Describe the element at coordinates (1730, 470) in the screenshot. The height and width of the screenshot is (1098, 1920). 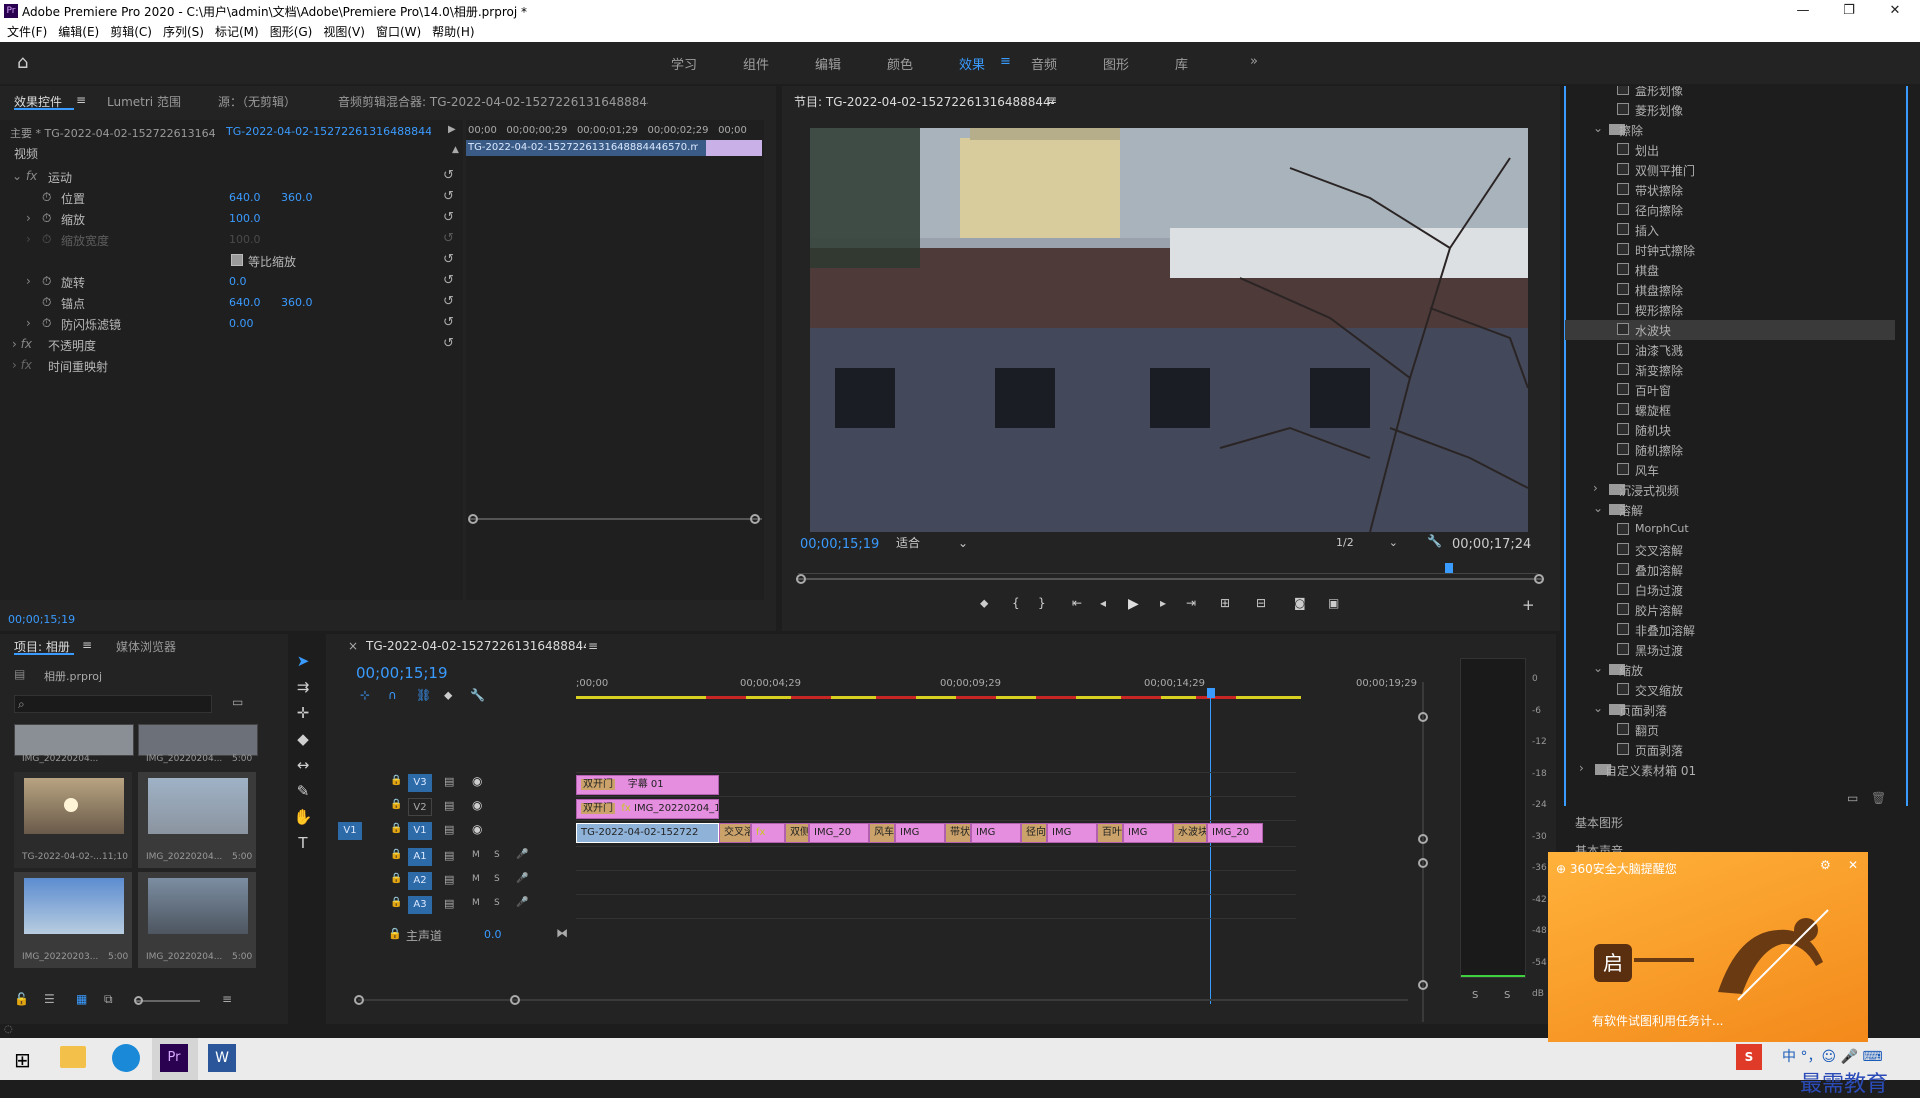
I see `effects-tree-item: 风车` at that location.